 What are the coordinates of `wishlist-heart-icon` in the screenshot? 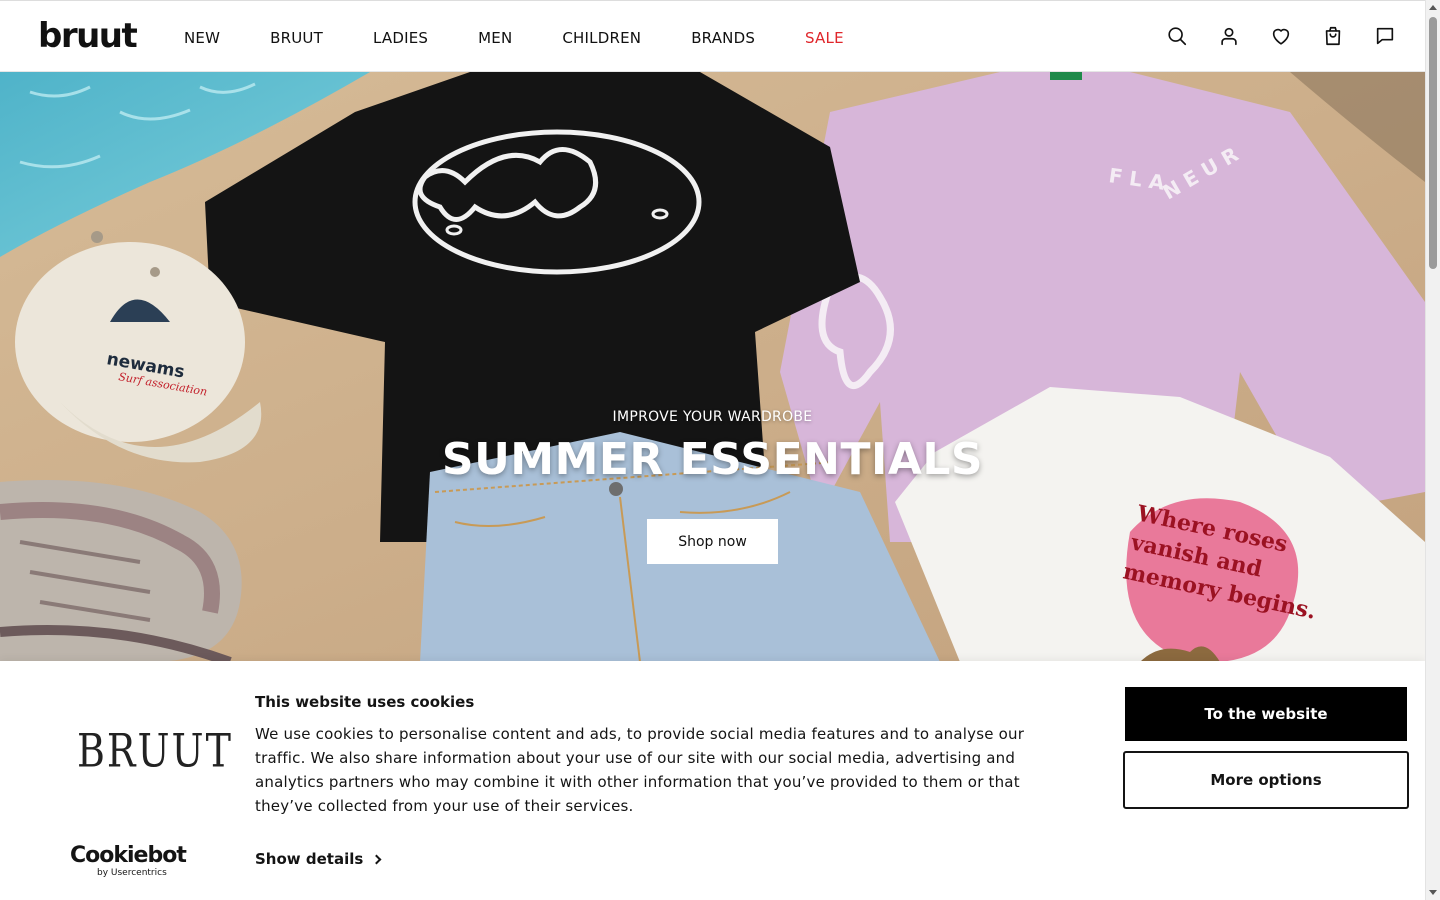 It's located at (1281, 36).